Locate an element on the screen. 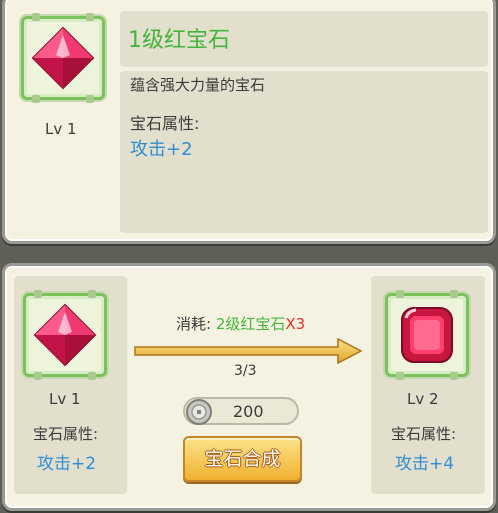 This screenshot has height=513, width=498. arrow-right-icon is located at coordinates (248, 351).